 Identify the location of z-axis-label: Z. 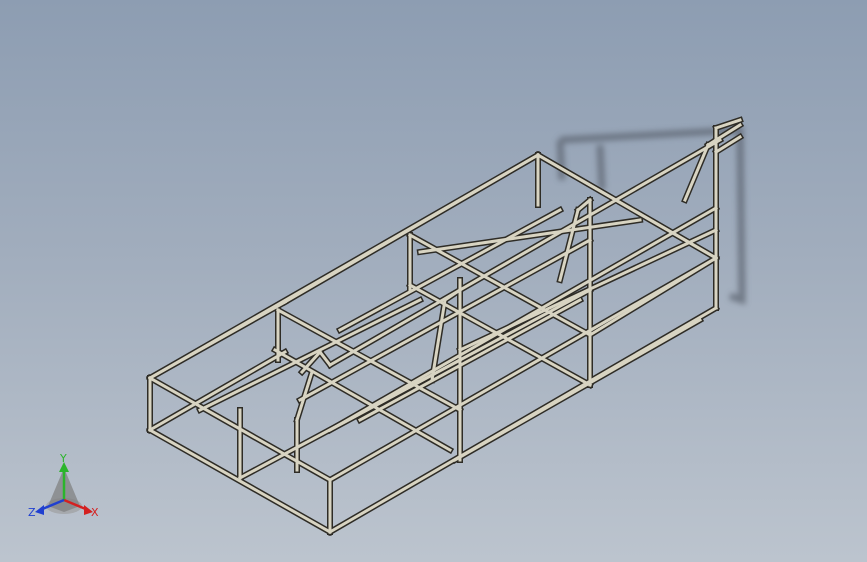
(32, 512).